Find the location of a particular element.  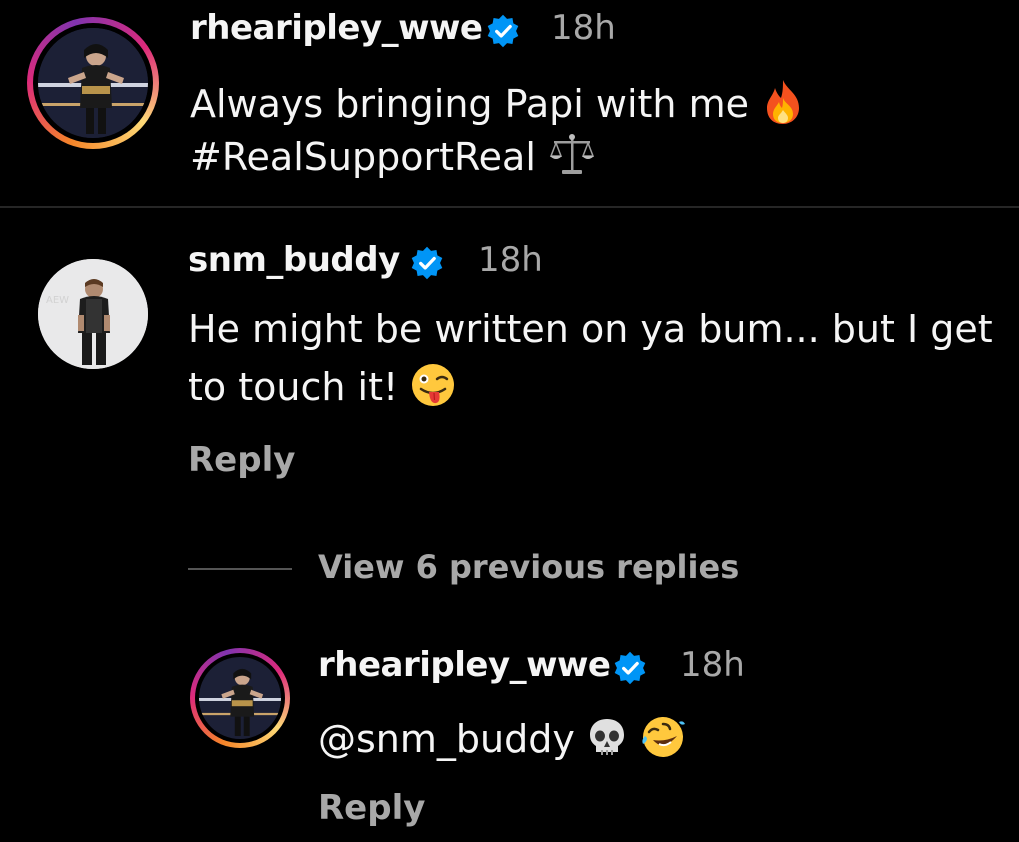

winking-tongue-emoji-icon is located at coordinates (433, 389).